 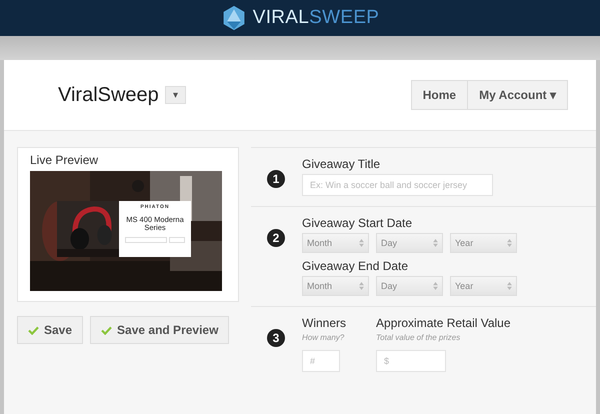 What do you see at coordinates (443, 323) in the screenshot?
I see `field-label: Approximate Retail Value` at bounding box center [443, 323].